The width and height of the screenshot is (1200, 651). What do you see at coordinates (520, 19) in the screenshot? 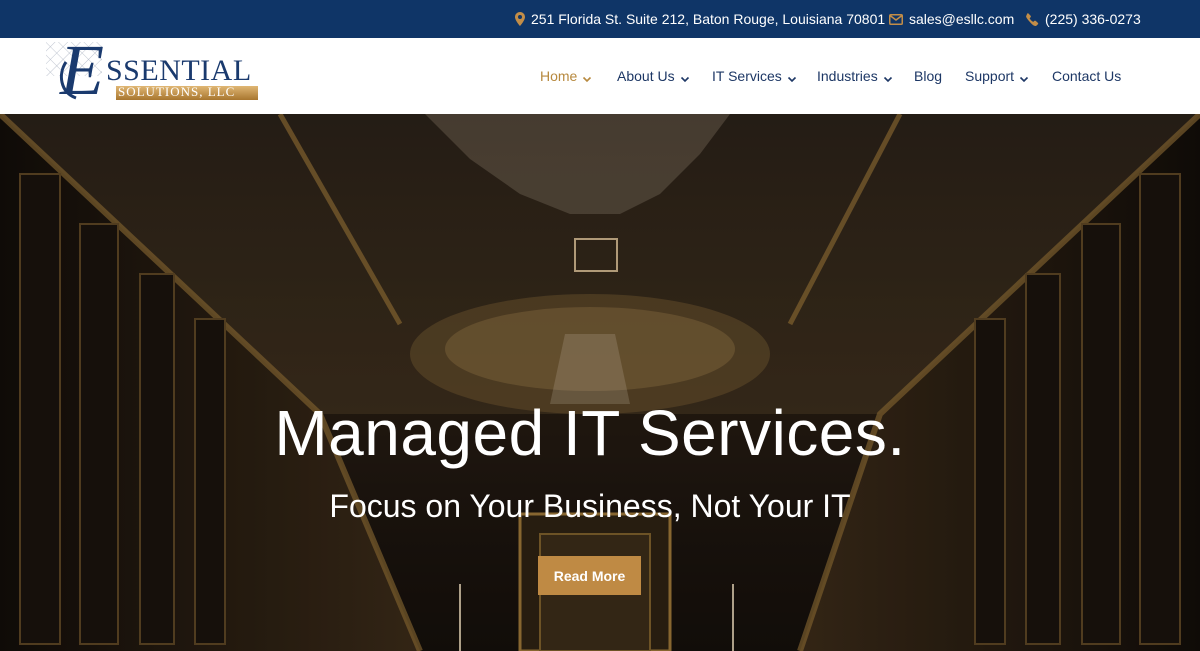
I see `map-pin-icon` at bounding box center [520, 19].